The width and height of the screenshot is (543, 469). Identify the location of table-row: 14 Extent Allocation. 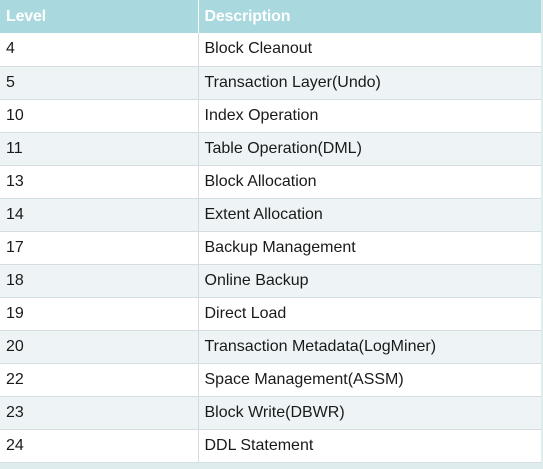
(270, 215).